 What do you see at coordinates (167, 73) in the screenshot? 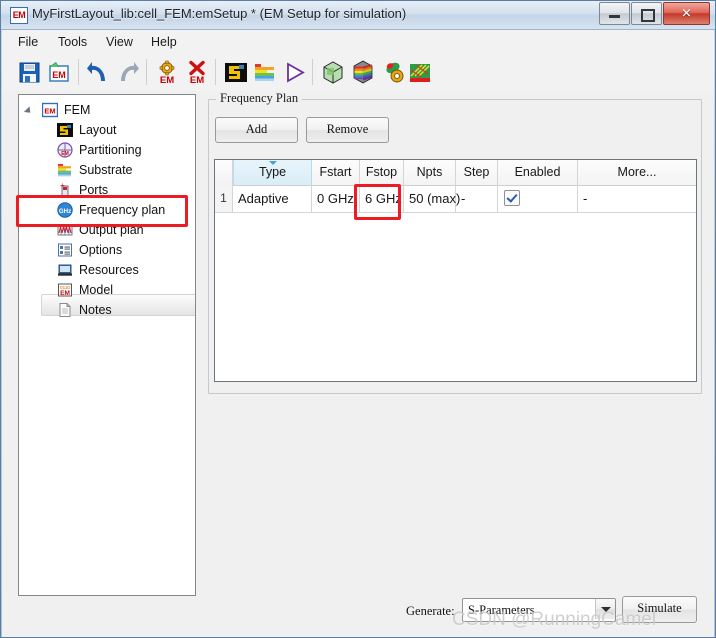
I see `em-settings-icon: EM` at bounding box center [167, 73].